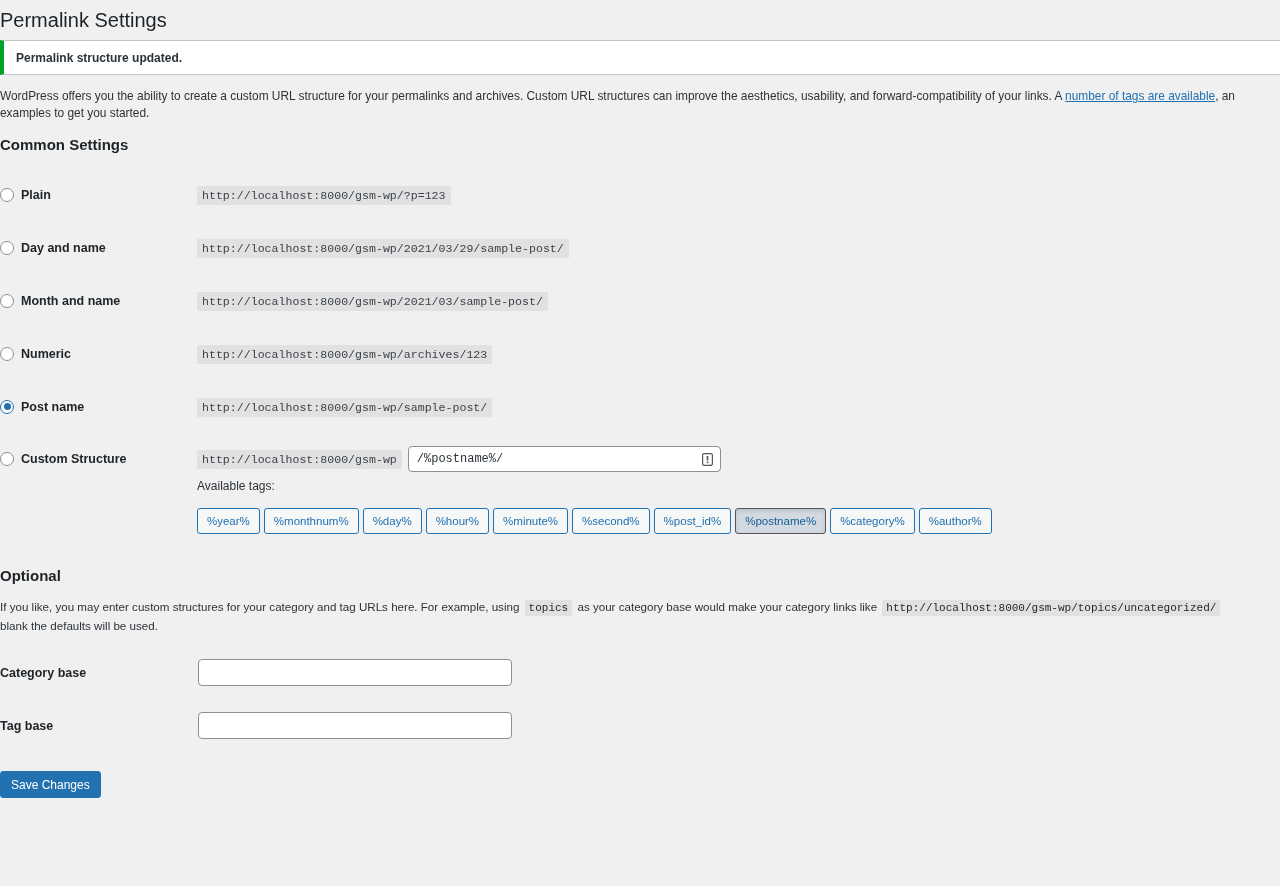 The height and width of the screenshot is (886, 1280). Describe the element at coordinates (50, 784) in the screenshot. I see `save-button: Save Changes` at that location.